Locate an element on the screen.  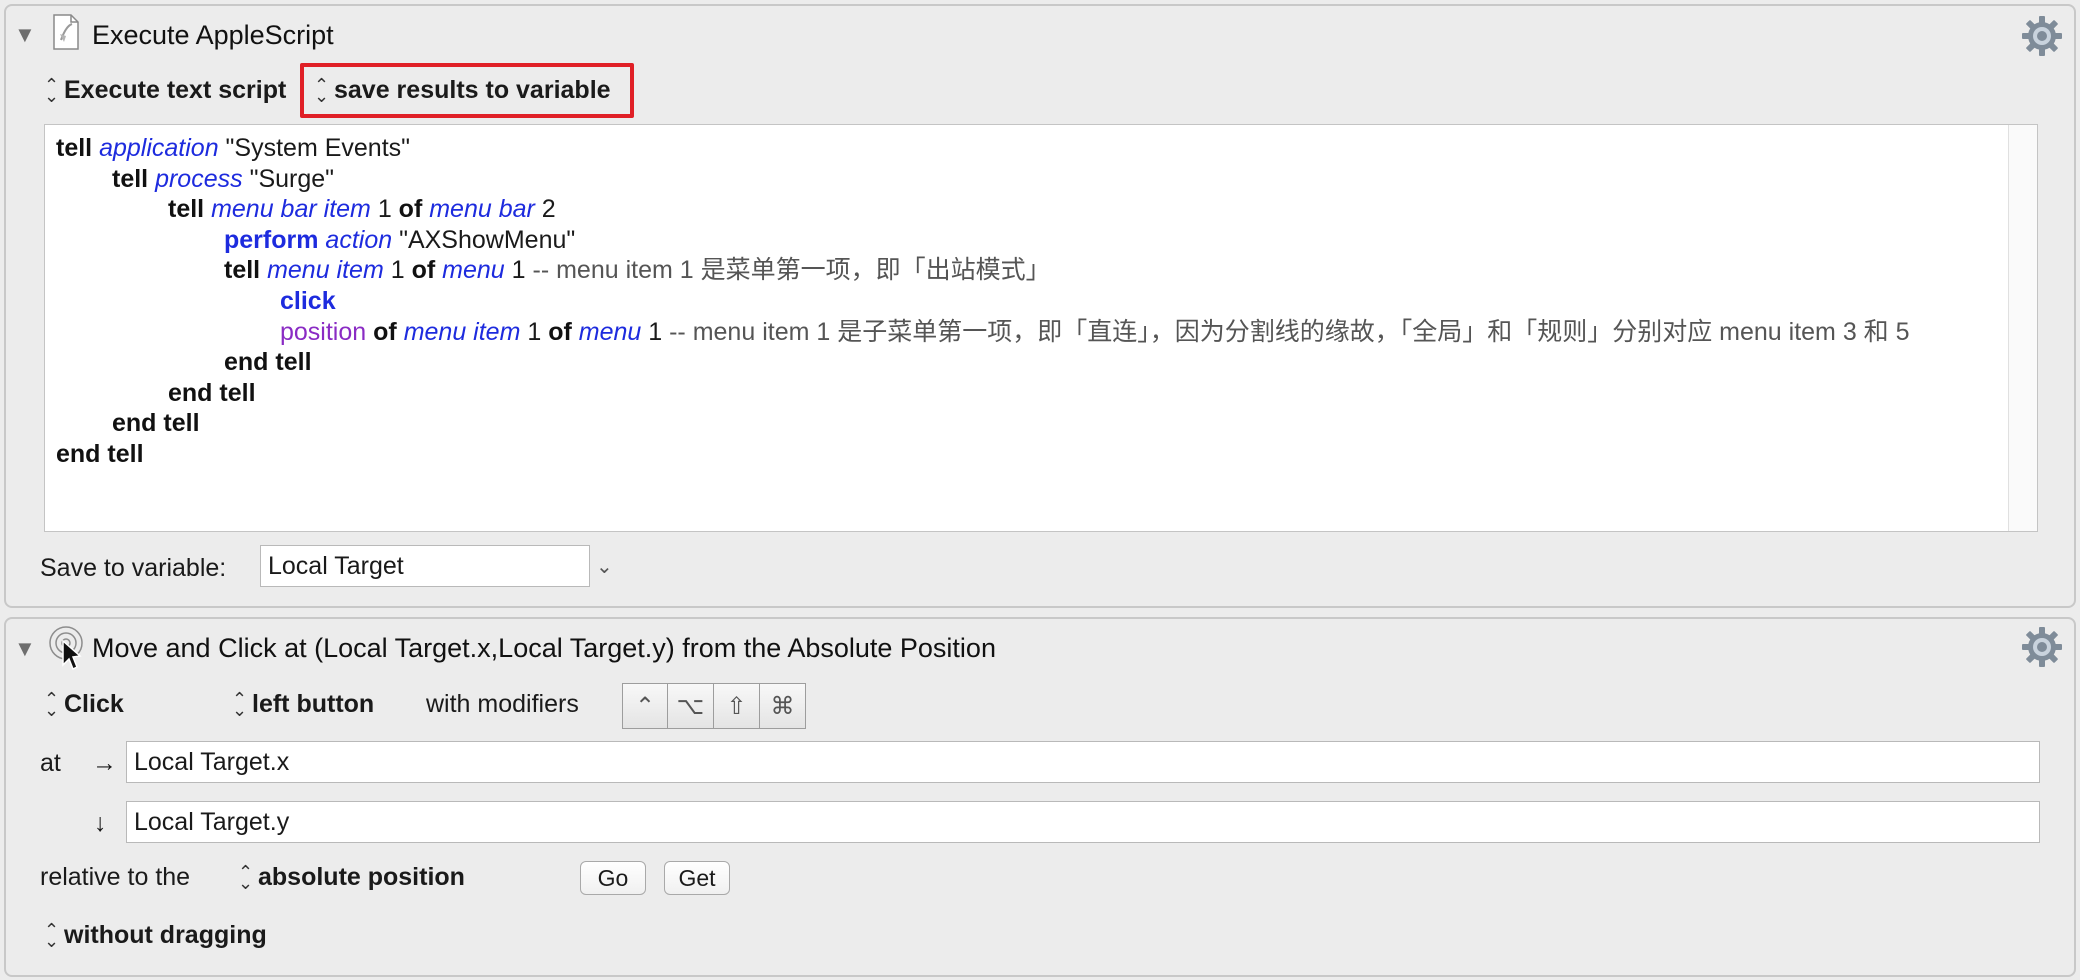
popup-label: left button is located at coordinates (313, 704).